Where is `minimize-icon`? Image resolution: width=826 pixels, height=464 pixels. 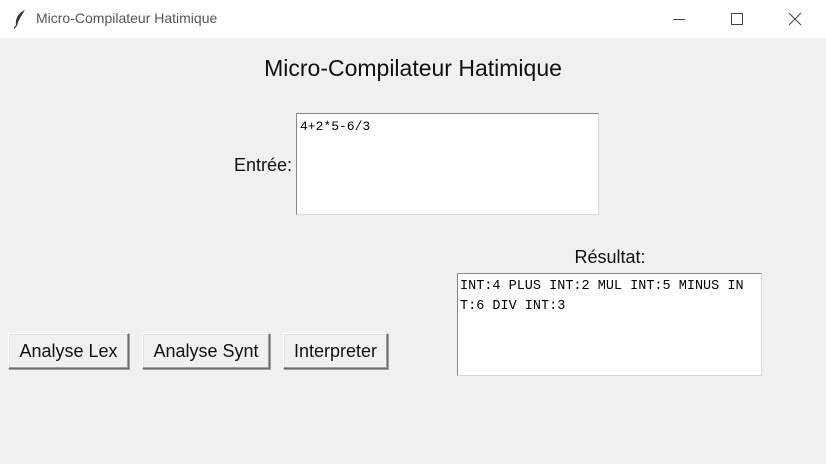
minimize-icon is located at coordinates (679, 19).